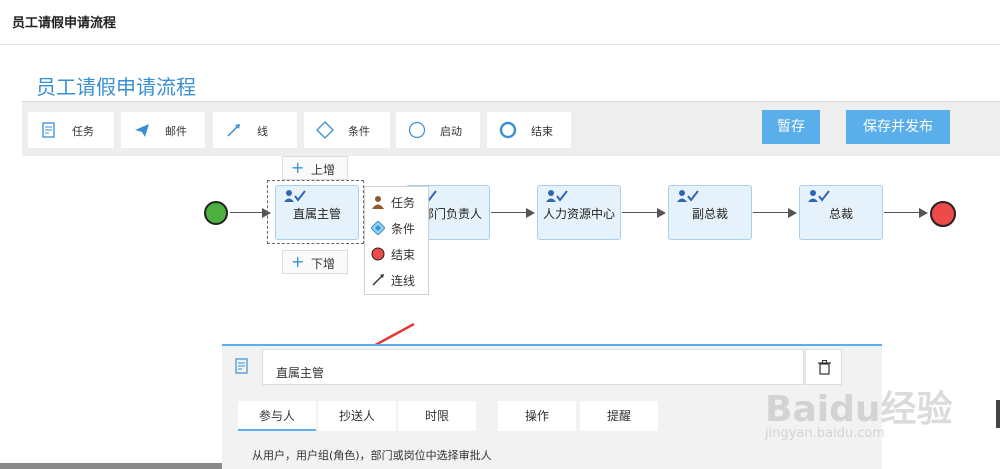 The height and width of the screenshot is (469, 1000). I want to click on flow-node-president: 总裁, so click(841, 212).